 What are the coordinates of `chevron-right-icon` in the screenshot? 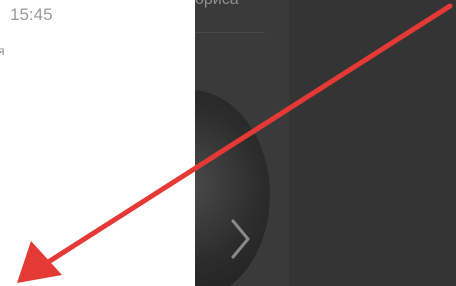 It's located at (240, 239).